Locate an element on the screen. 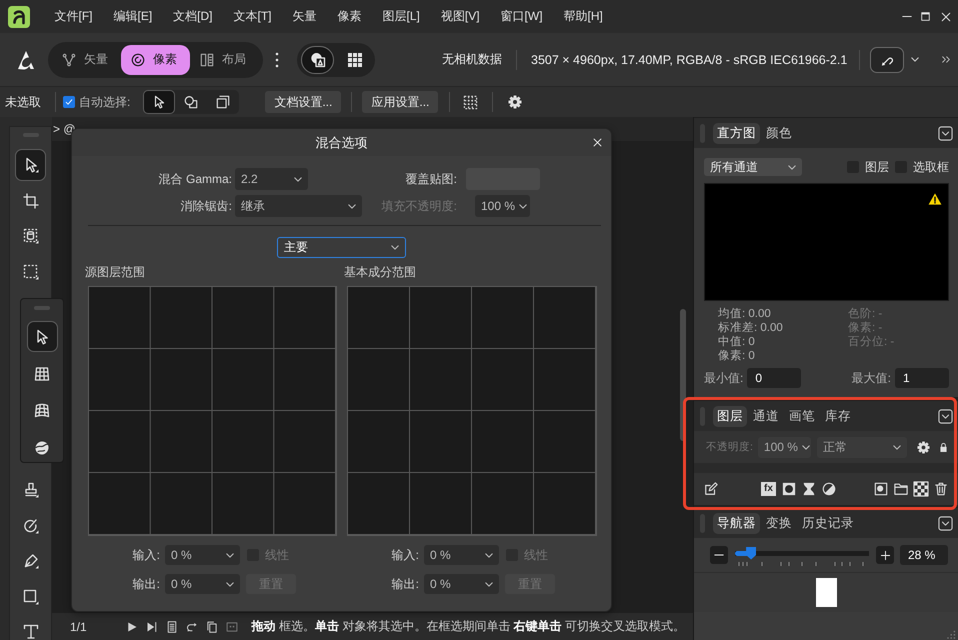  persona-button: 像素 is located at coordinates (155, 59).